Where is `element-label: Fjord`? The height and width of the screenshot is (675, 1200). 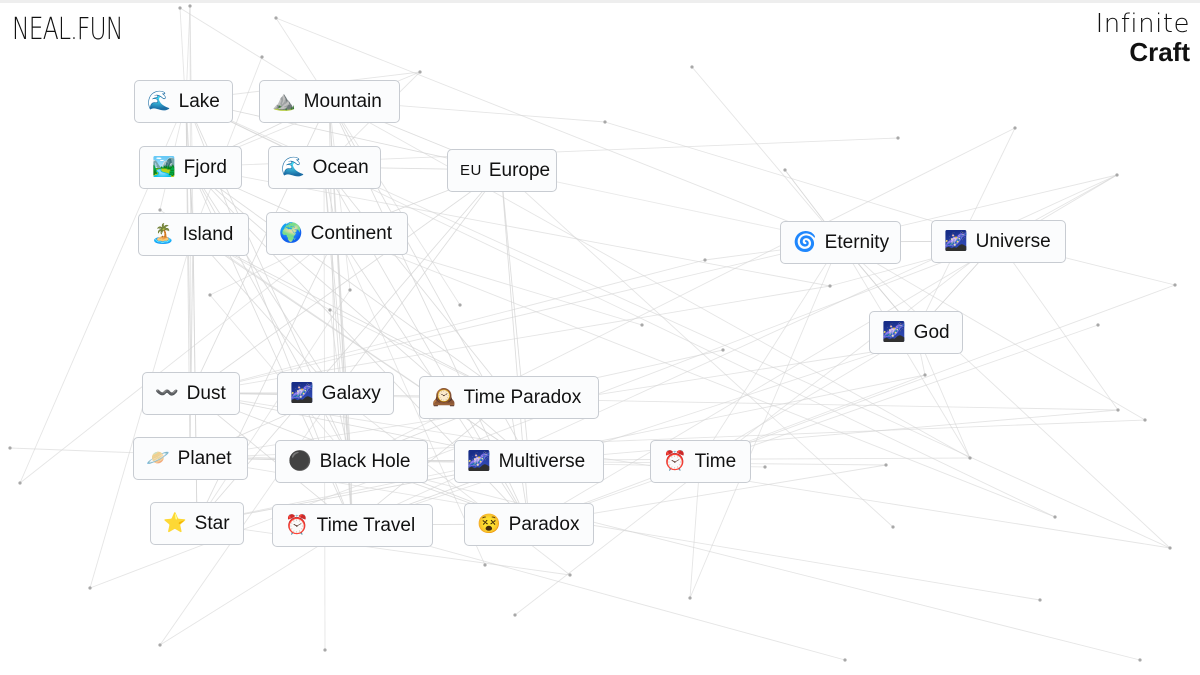
element-label: Fjord is located at coordinates (205, 167).